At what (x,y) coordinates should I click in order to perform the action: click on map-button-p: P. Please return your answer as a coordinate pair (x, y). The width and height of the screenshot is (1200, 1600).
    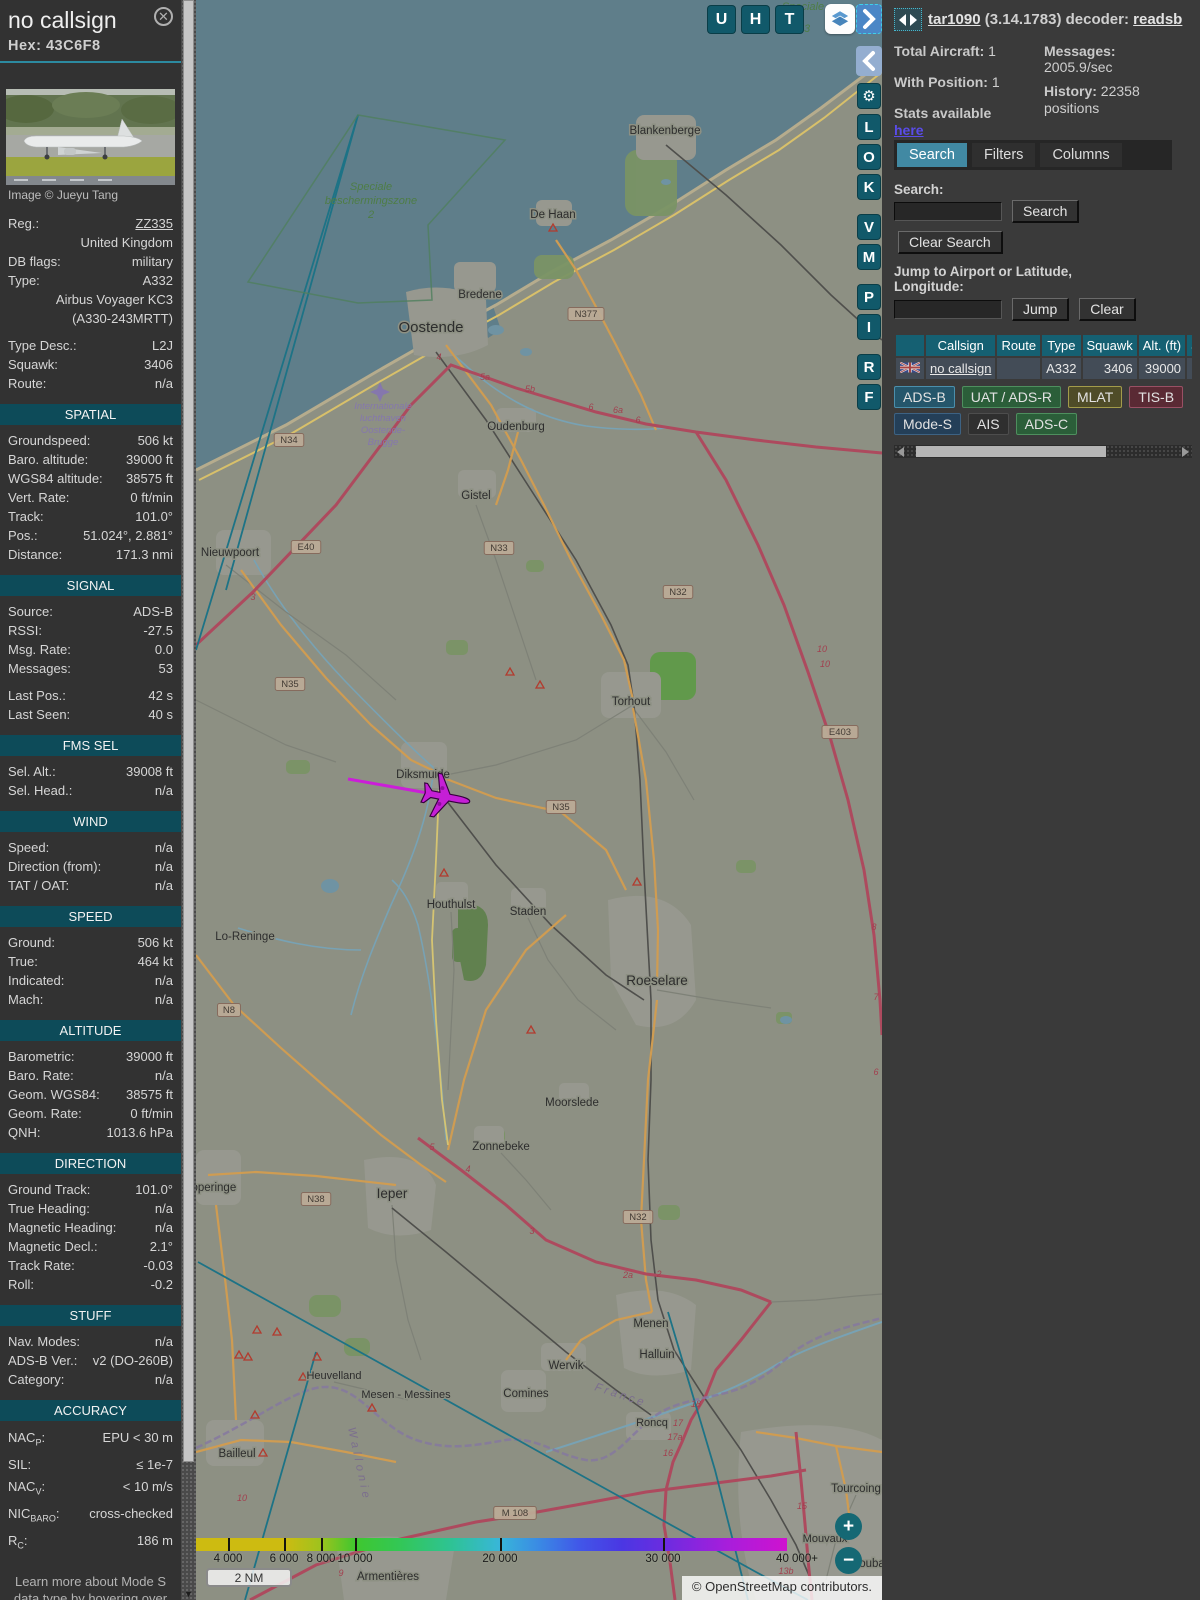
    Looking at the image, I should click on (869, 297).